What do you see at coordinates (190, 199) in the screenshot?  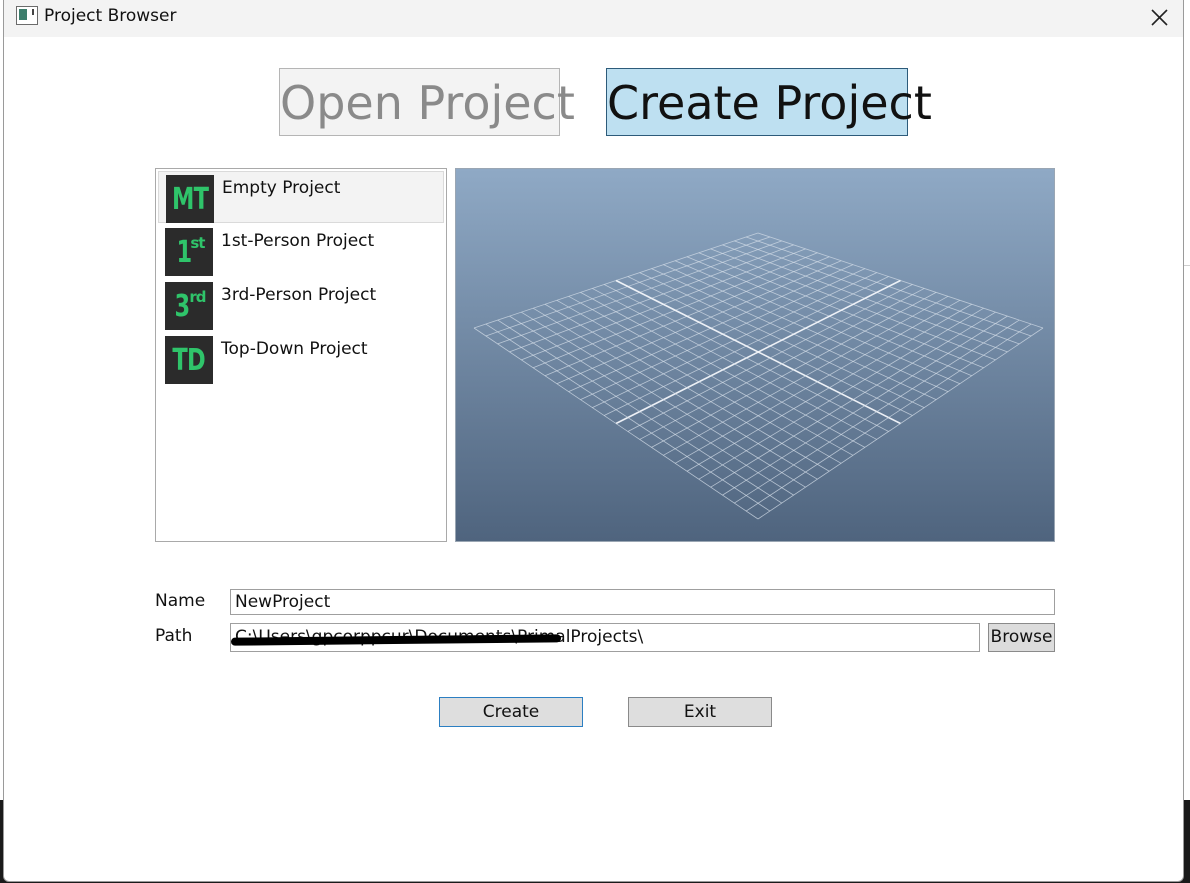 I see `empty-project-icon: MT` at bounding box center [190, 199].